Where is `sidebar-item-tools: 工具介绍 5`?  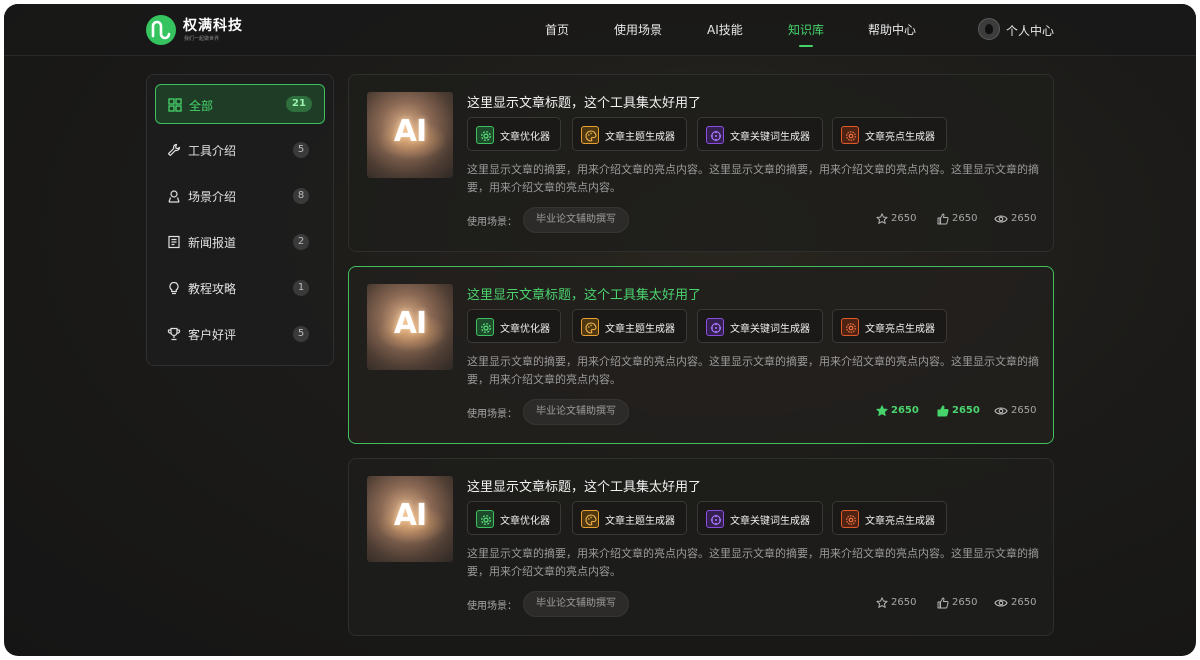
sidebar-item-tools: 工具介绍 5 is located at coordinates (240, 150).